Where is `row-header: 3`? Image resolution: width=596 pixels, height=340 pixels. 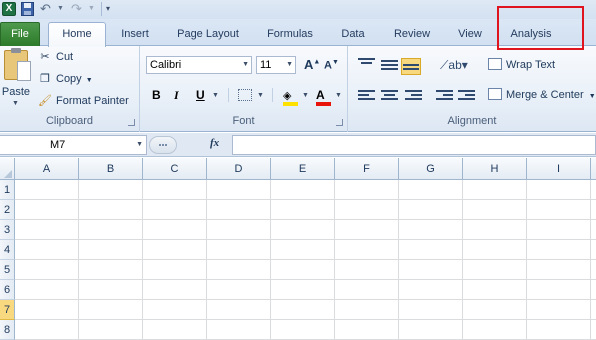 row-header: 3 is located at coordinates (7, 230).